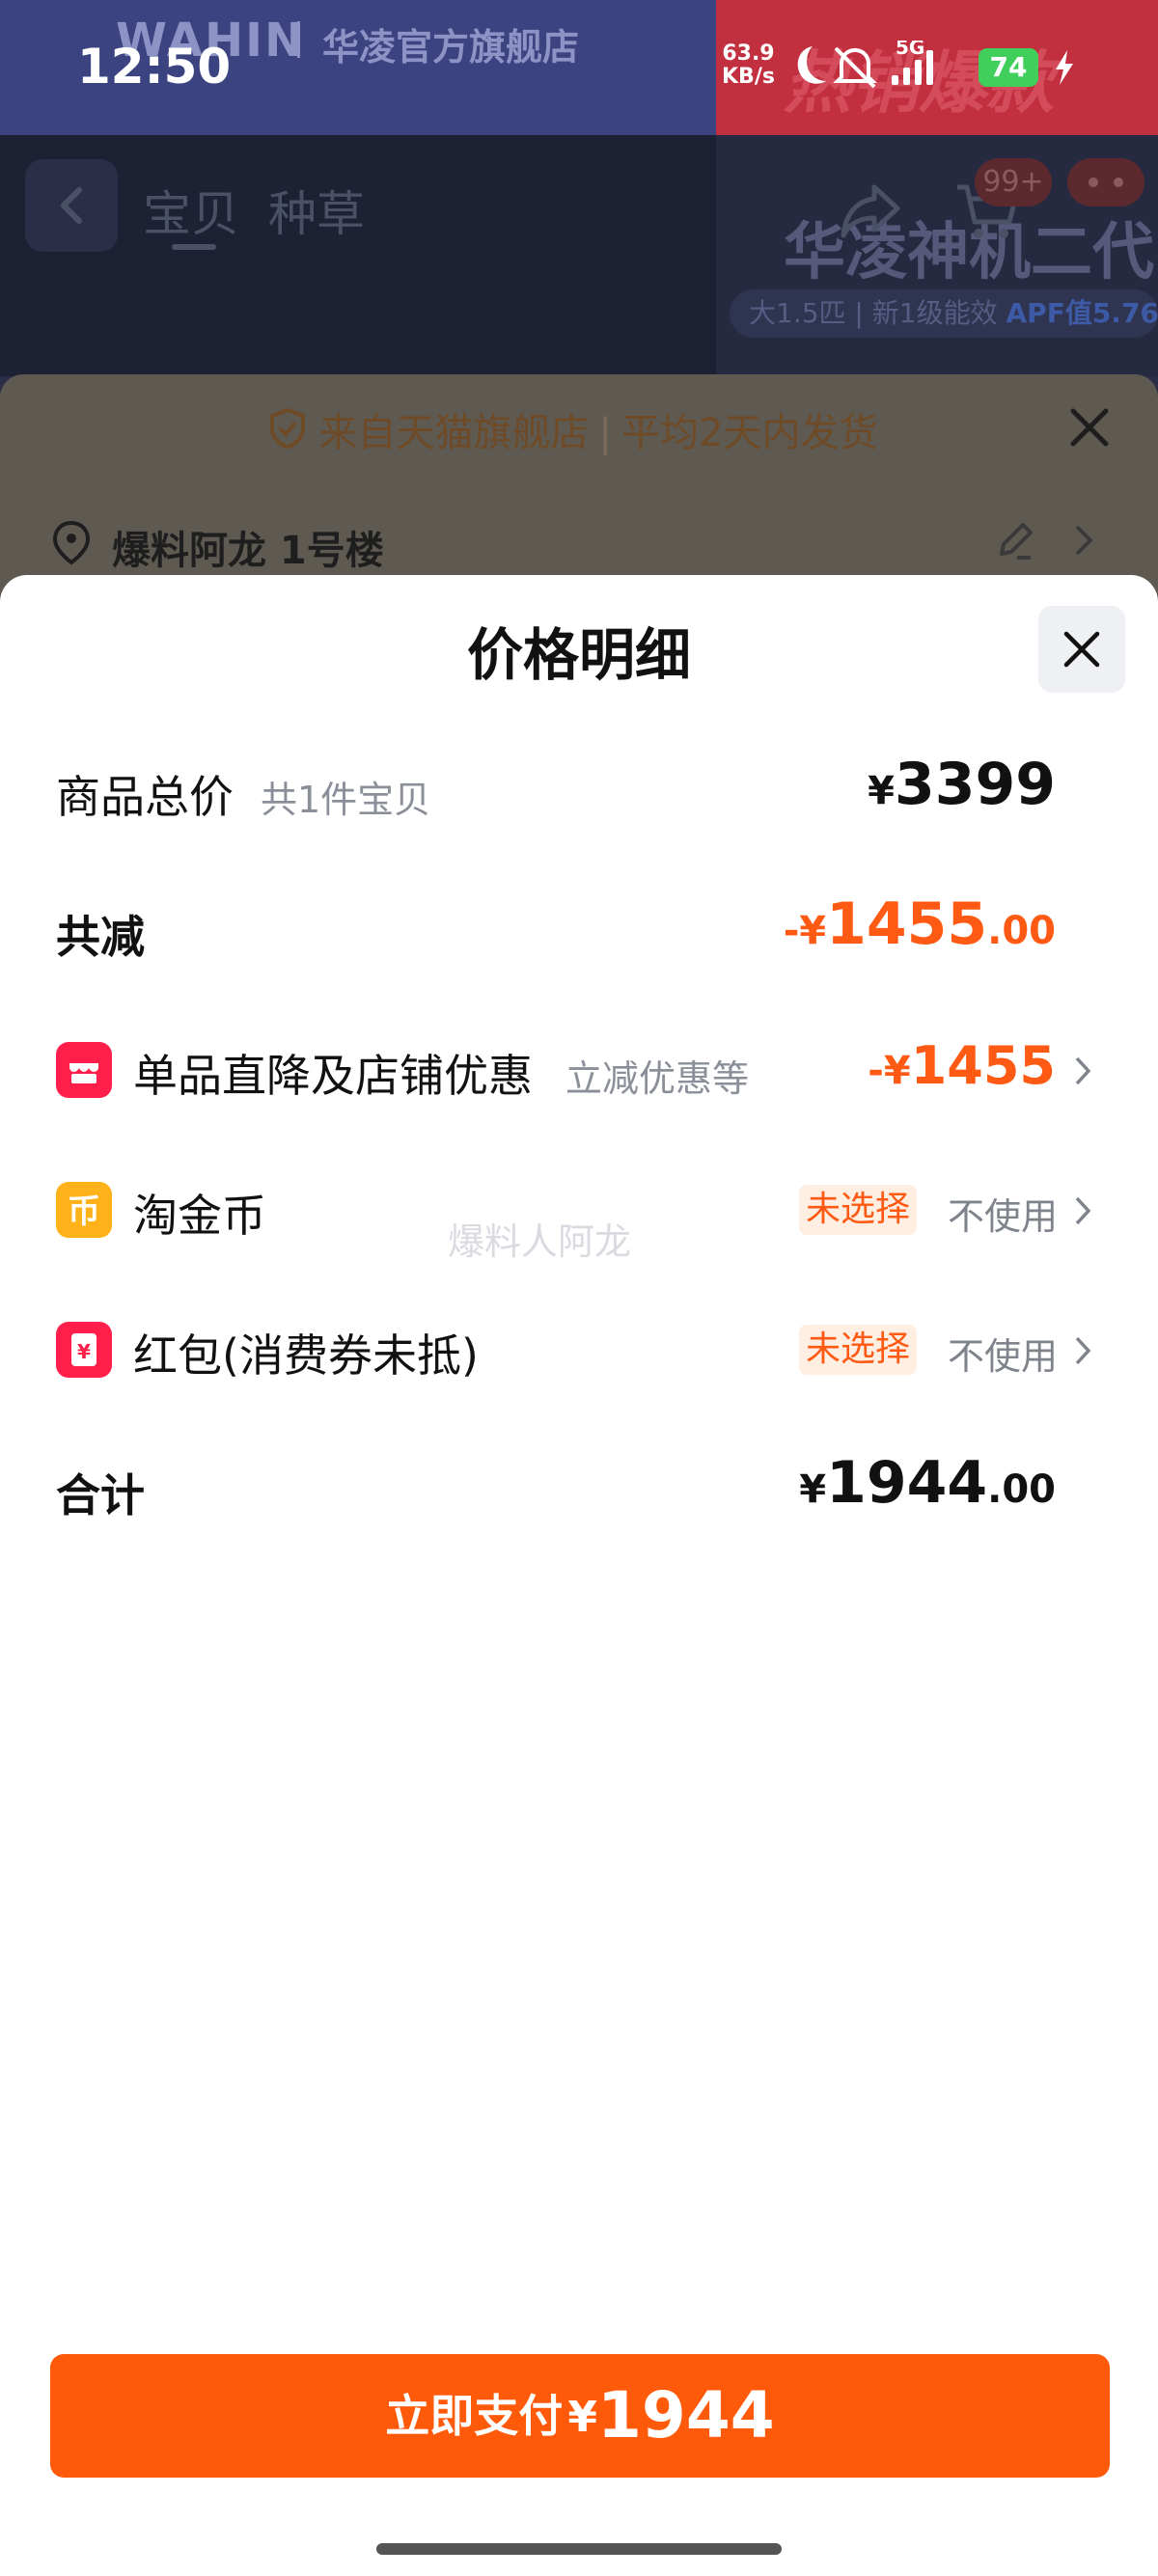  I want to click on amount-value: 3399, so click(975, 785).